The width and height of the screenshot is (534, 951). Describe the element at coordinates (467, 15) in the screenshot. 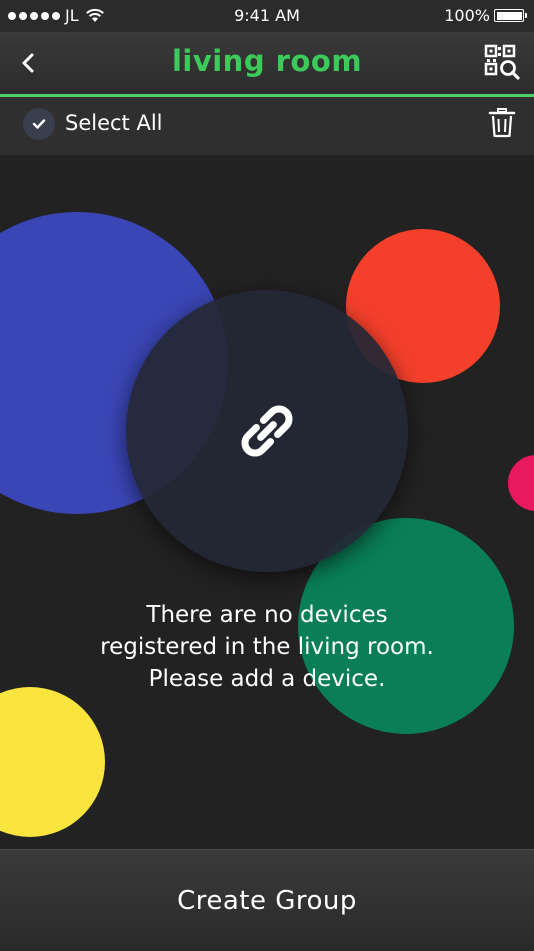

I see `battery-percent: 100%` at that location.